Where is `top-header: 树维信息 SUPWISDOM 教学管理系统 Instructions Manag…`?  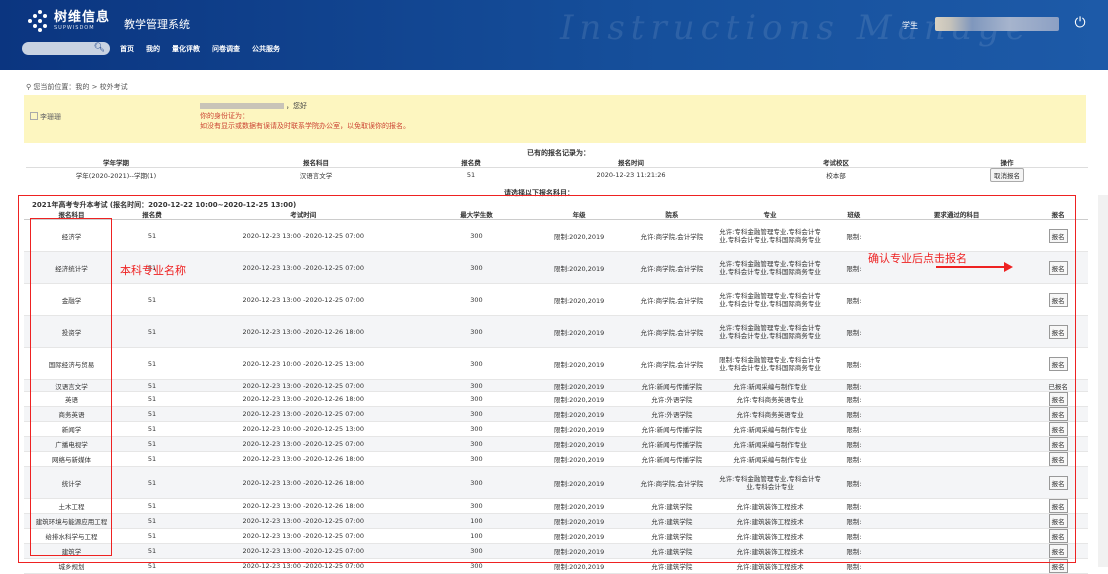 top-header: 树维信息 SUPWISDOM 教学管理系统 Instructions Manag… is located at coordinates (554, 35).